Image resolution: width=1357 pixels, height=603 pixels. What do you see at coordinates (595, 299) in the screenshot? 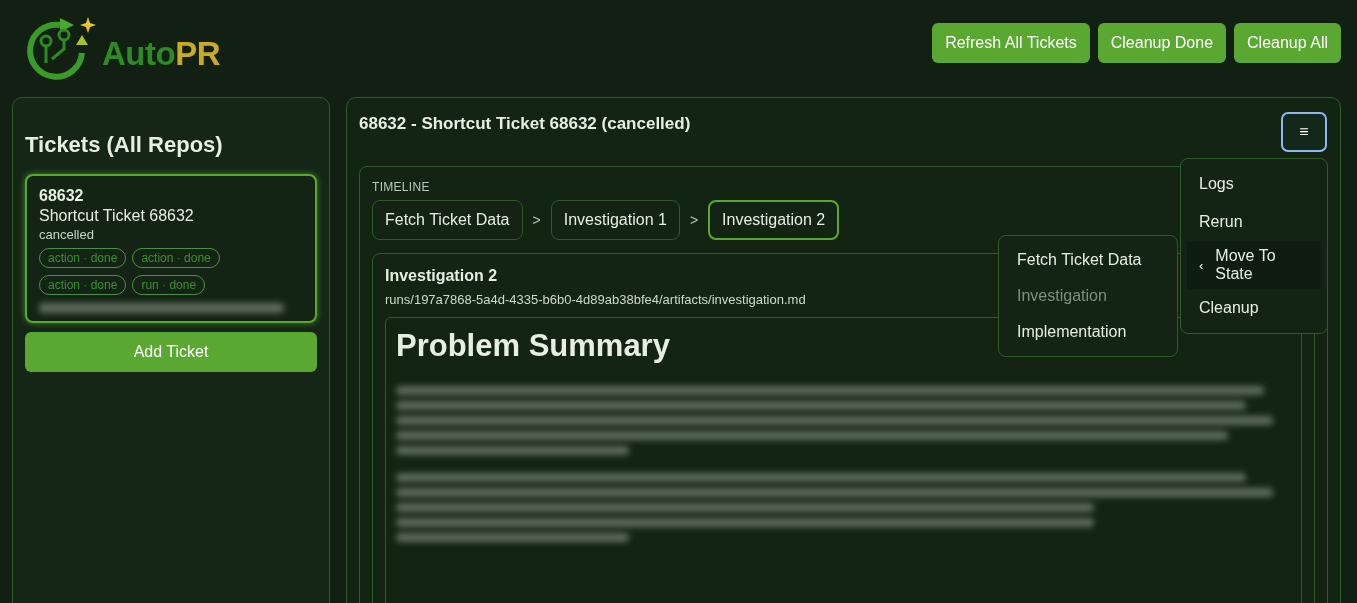
I see `artifact-path: runs/197a7868-5a4d-4335-b6b0-4d89ab38bfe4/artifacts/investigation.md` at bounding box center [595, 299].